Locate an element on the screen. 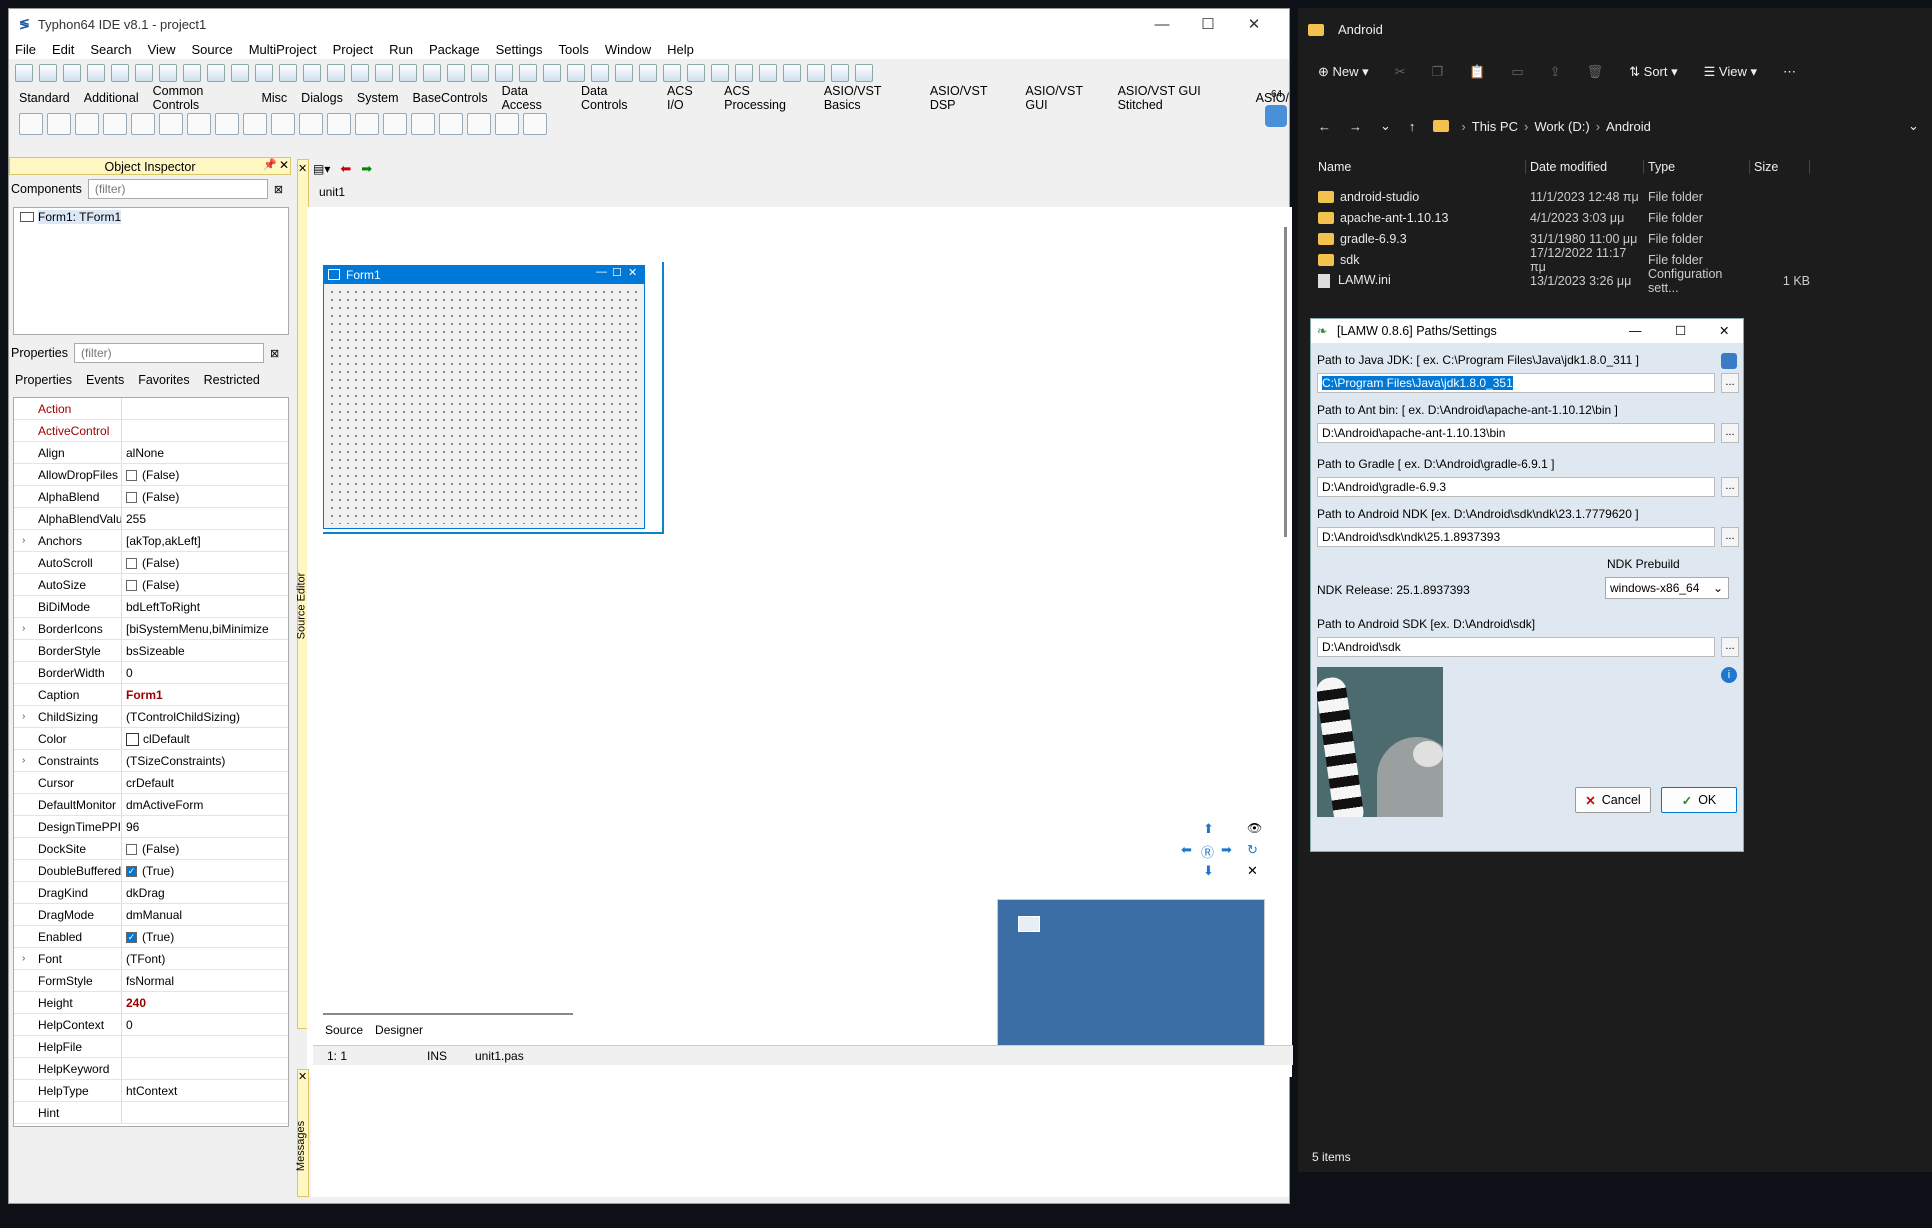 This screenshot has height=1228, width=1932. breadcrumb-item: Android is located at coordinates (1628, 126).